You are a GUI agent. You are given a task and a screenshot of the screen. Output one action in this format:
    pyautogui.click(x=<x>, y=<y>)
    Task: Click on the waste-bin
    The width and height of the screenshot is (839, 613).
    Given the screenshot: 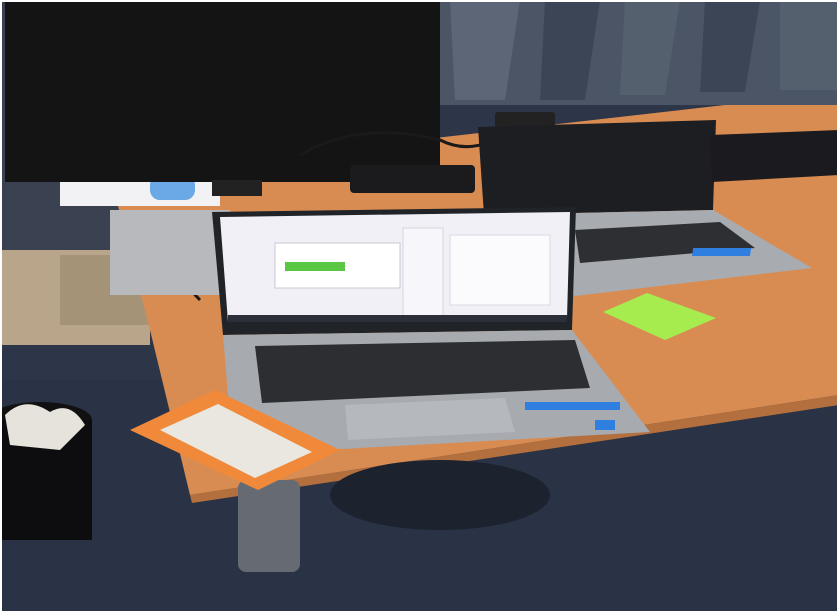 What is the action you would take?
    pyautogui.click(x=46, y=471)
    